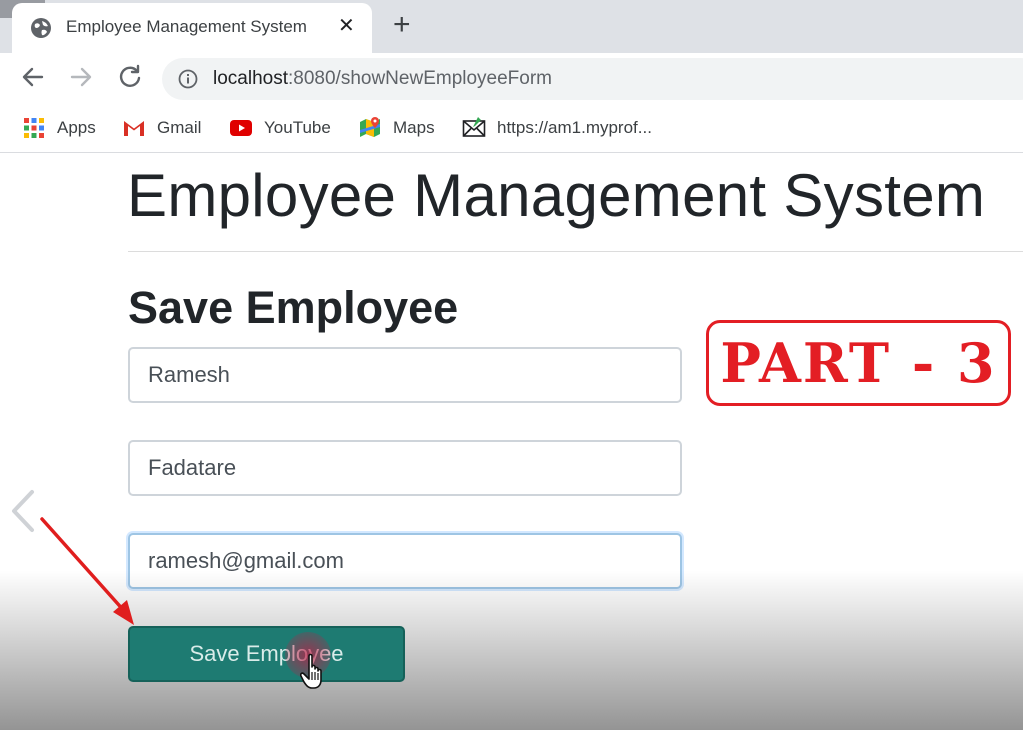  I want to click on browser-toolbar: localhost:8080/showNewEmployeeForm, so click(511, 80).